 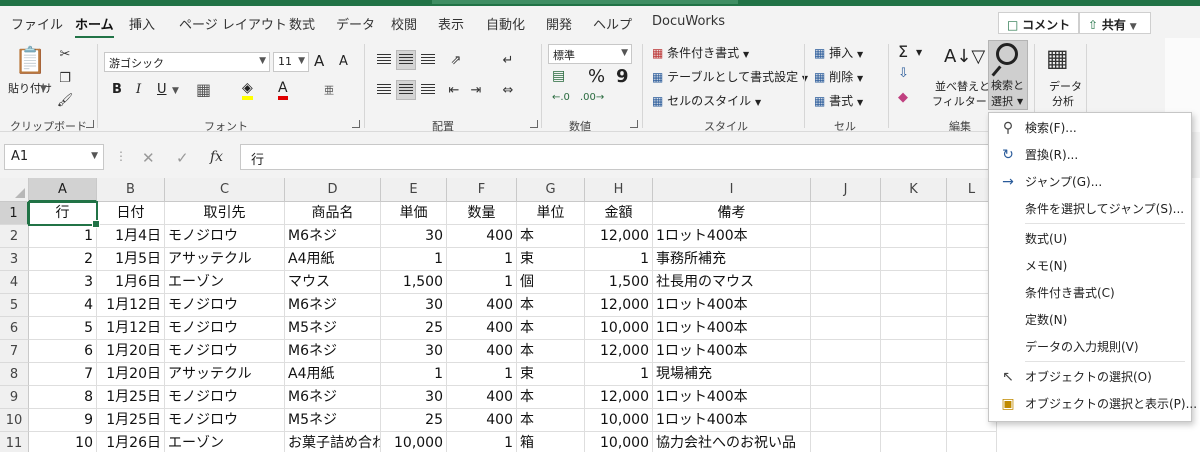 I want to click on row-header-9: 9, so click(x=14, y=397).